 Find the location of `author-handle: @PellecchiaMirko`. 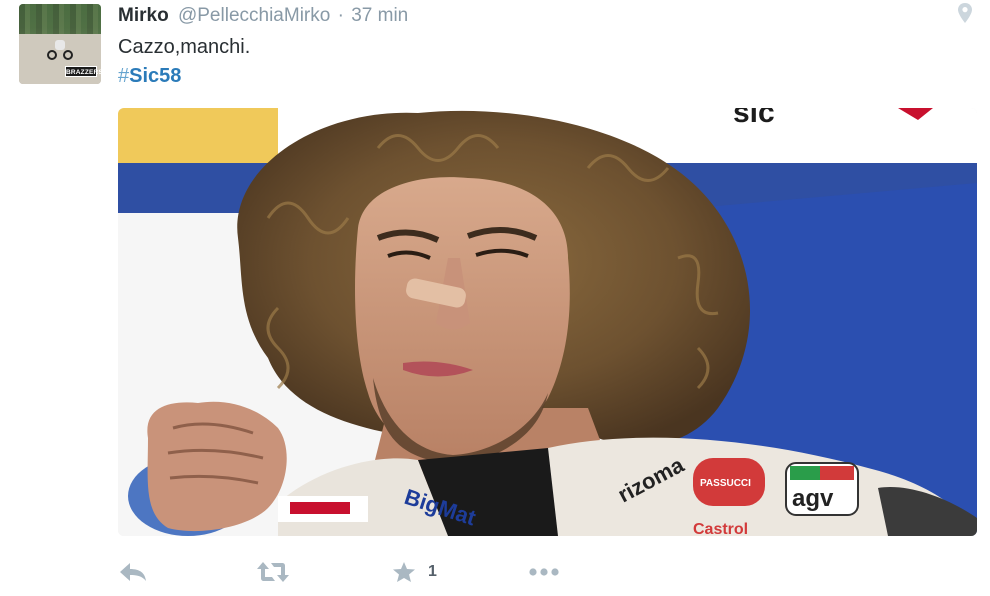

author-handle: @PellecchiaMirko is located at coordinates (254, 15).